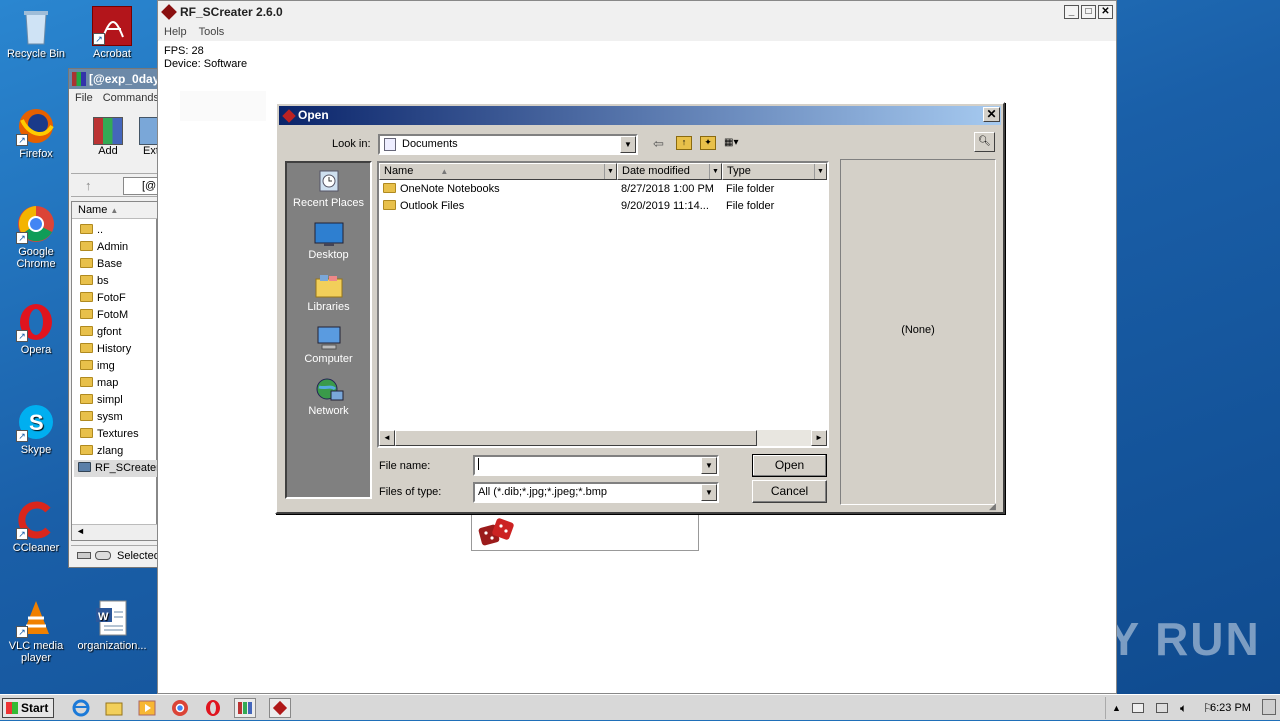 The height and width of the screenshot is (721, 1280). What do you see at coordinates (1162, 708) in the screenshot?
I see `network-tray-icon` at bounding box center [1162, 708].